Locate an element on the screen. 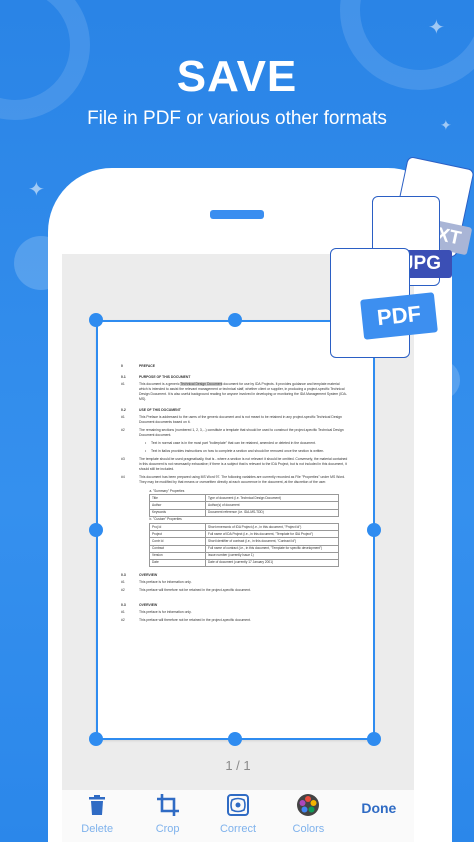 The height and width of the screenshot is (842, 474). phone-speaker is located at coordinates (237, 214).